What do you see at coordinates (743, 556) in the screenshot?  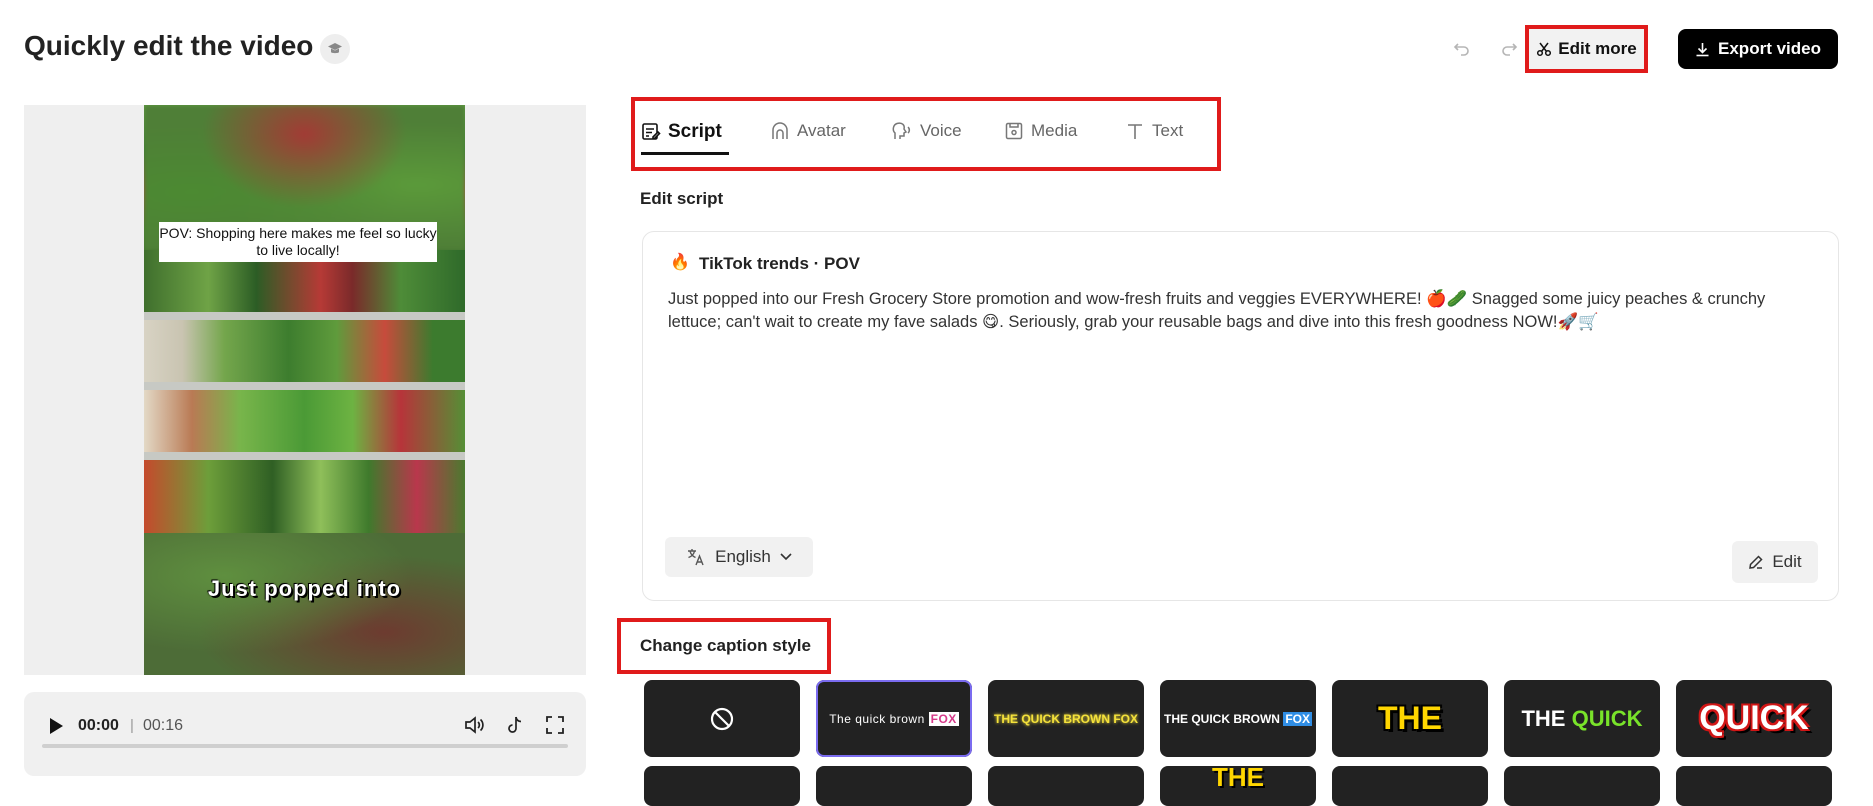 I see `language-label: English` at bounding box center [743, 556].